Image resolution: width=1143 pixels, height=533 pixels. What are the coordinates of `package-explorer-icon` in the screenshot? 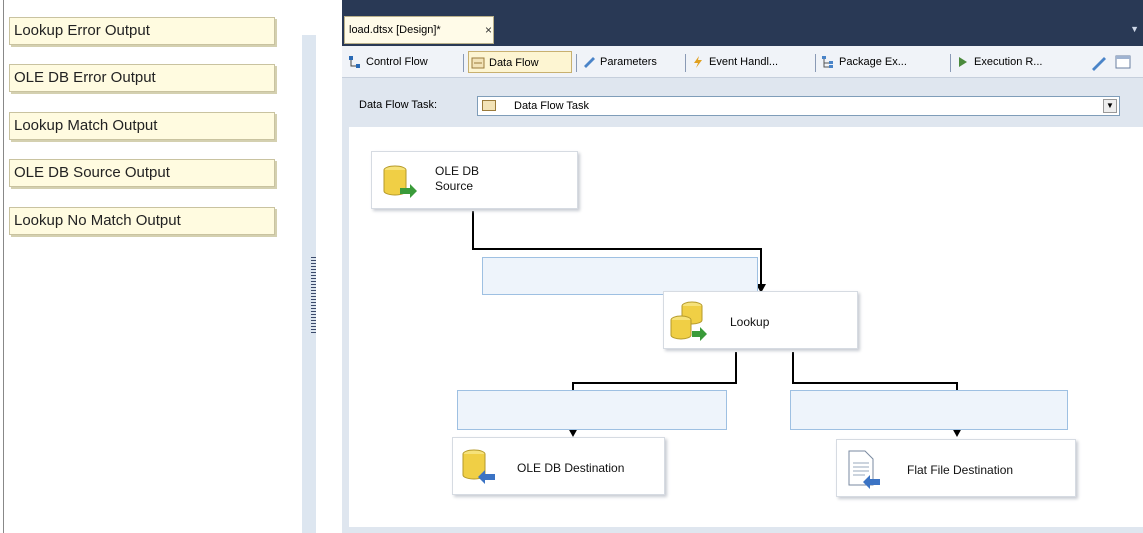 It's located at (827, 62).